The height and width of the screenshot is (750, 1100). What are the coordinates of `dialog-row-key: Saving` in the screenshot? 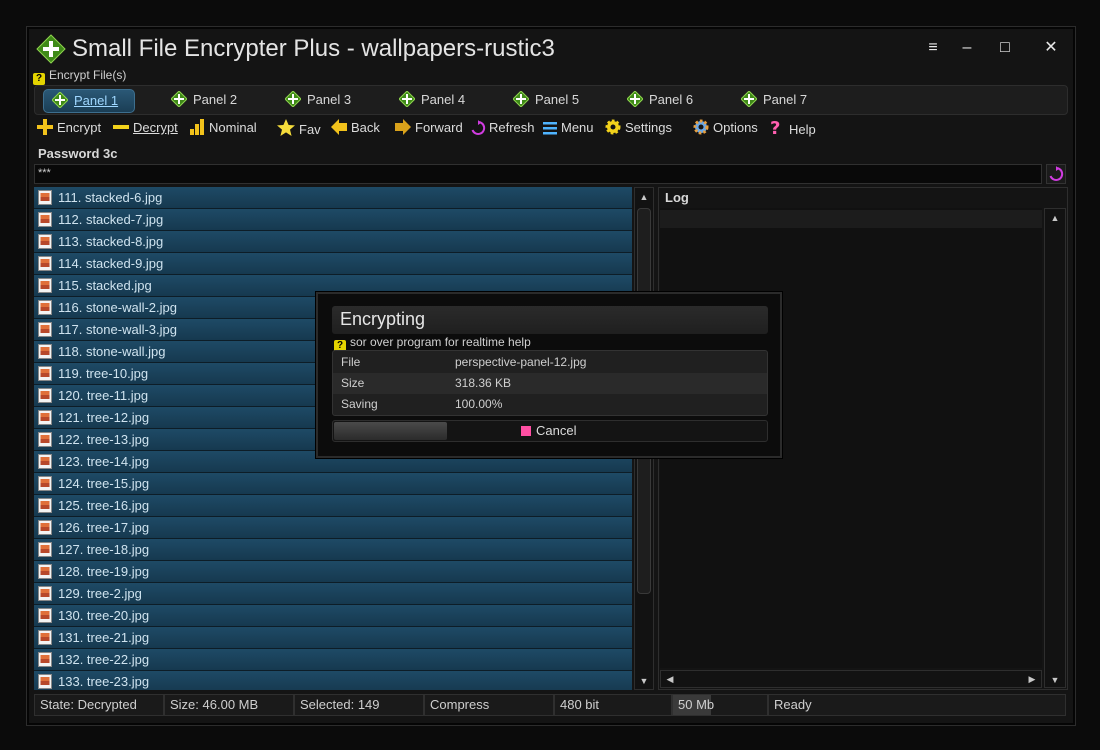 It's located at (359, 404).